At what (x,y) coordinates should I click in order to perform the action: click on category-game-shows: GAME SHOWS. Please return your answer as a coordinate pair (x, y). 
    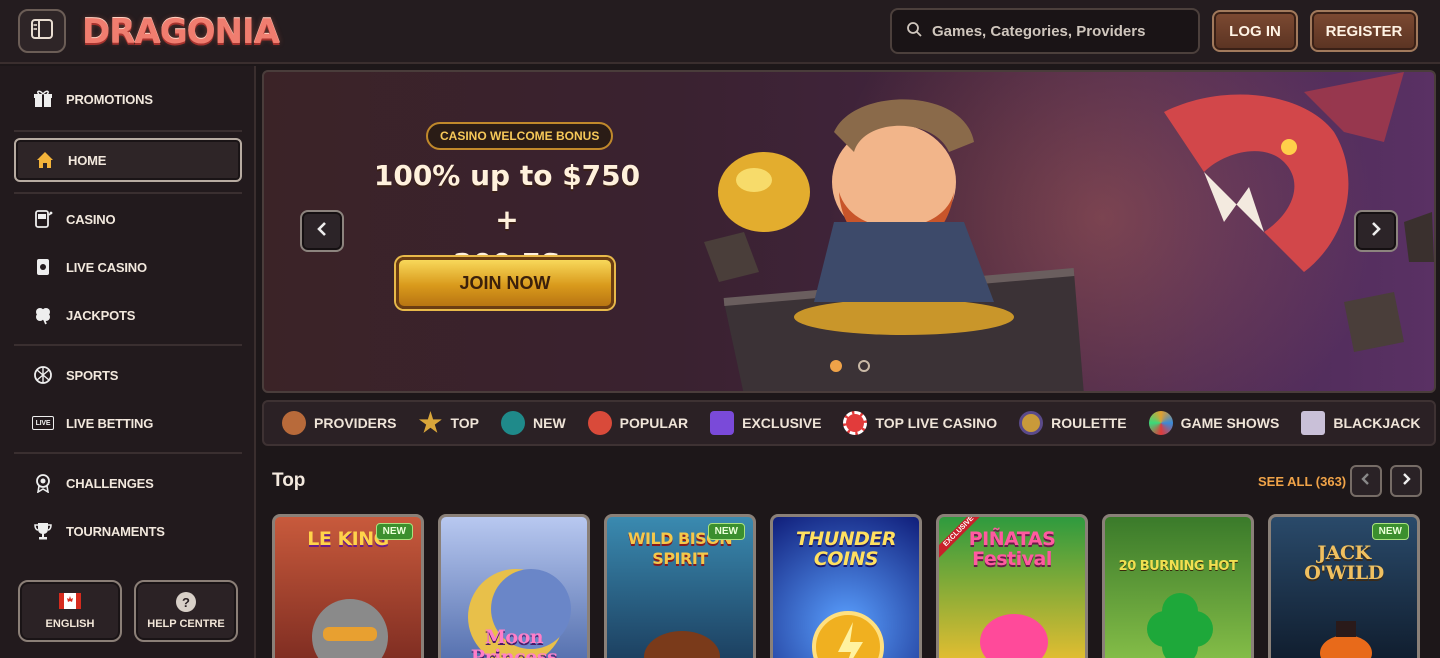
    Looking at the image, I should click on (1214, 423).